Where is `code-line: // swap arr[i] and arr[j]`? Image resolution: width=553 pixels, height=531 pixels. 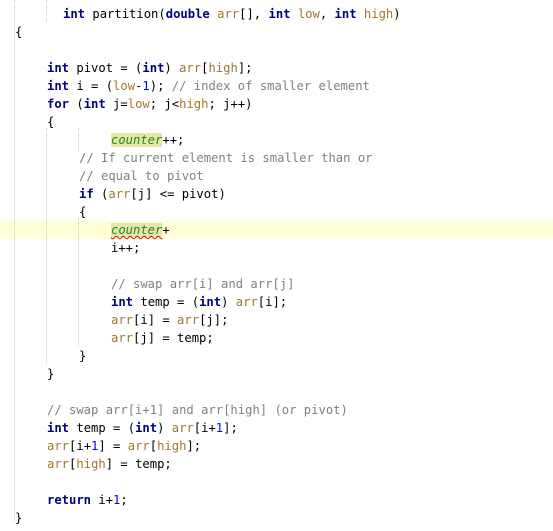 code-line: // swap arr[i] and arr[j] is located at coordinates (276, 284).